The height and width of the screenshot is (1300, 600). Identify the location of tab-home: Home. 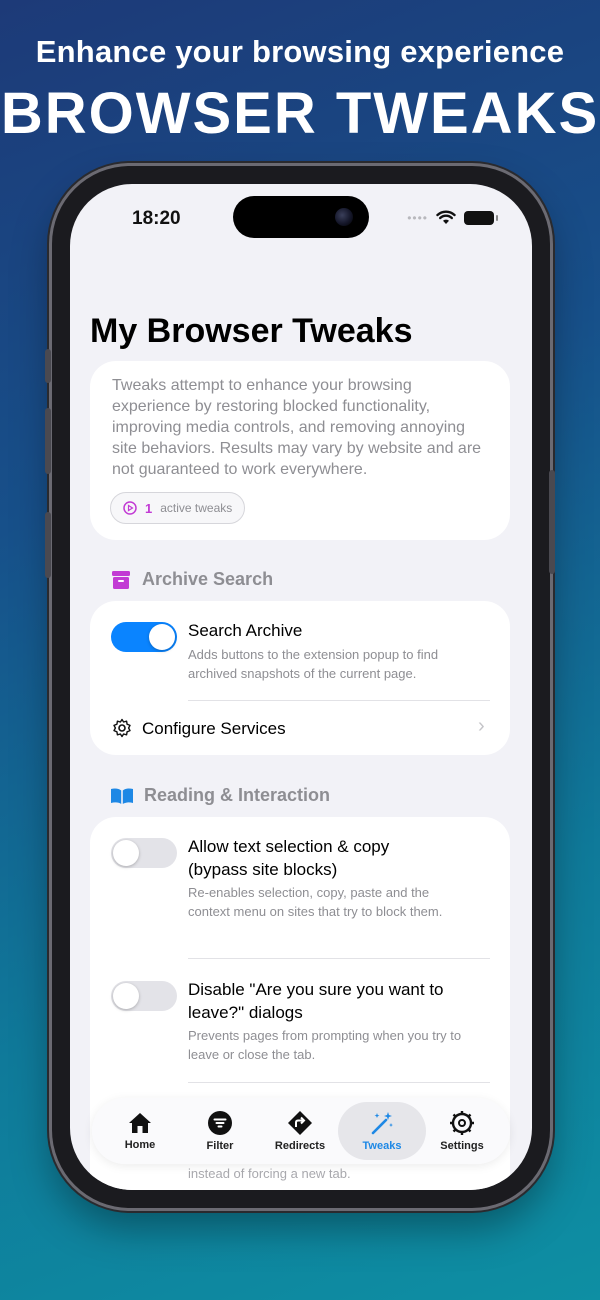
(140, 1131).